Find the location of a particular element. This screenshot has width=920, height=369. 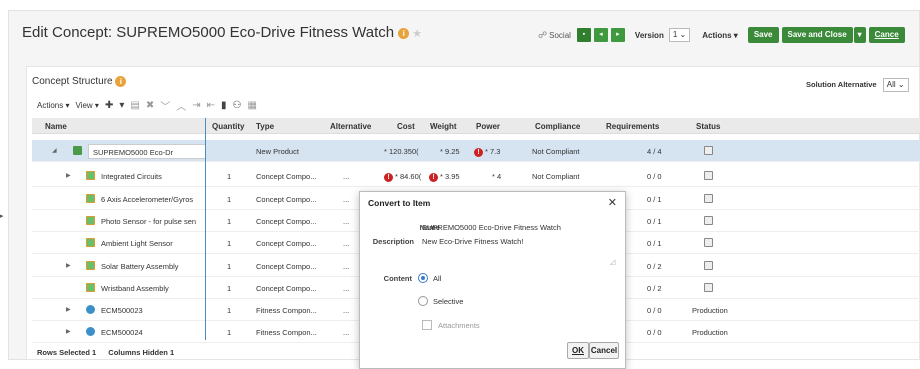

save-and-close-button: Save and Close is located at coordinates (817, 35).